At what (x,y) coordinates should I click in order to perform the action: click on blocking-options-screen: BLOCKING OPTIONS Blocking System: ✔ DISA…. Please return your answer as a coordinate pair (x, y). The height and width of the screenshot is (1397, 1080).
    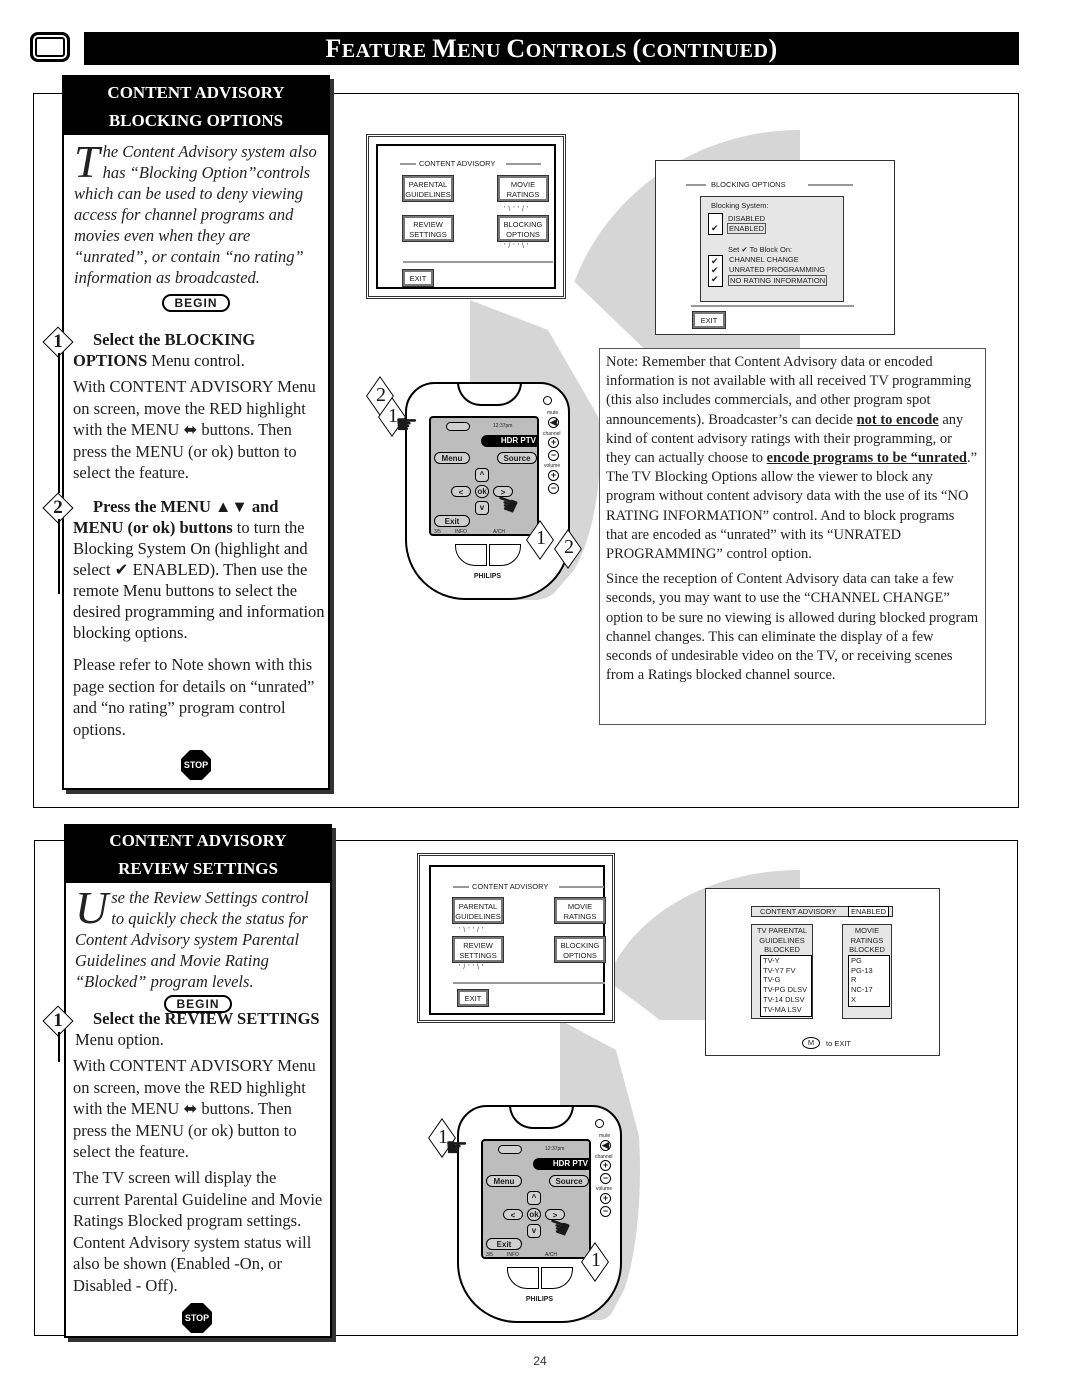
    Looking at the image, I should click on (775, 247).